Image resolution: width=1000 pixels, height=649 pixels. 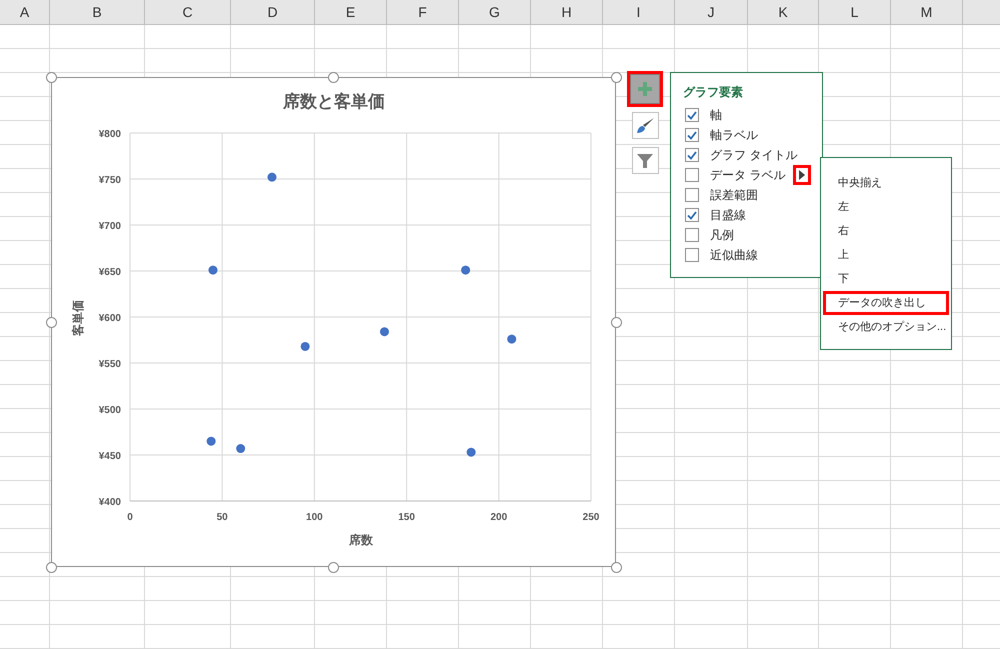 What do you see at coordinates (645, 89) in the screenshot?
I see `plus-icon` at bounding box center [645, 89].